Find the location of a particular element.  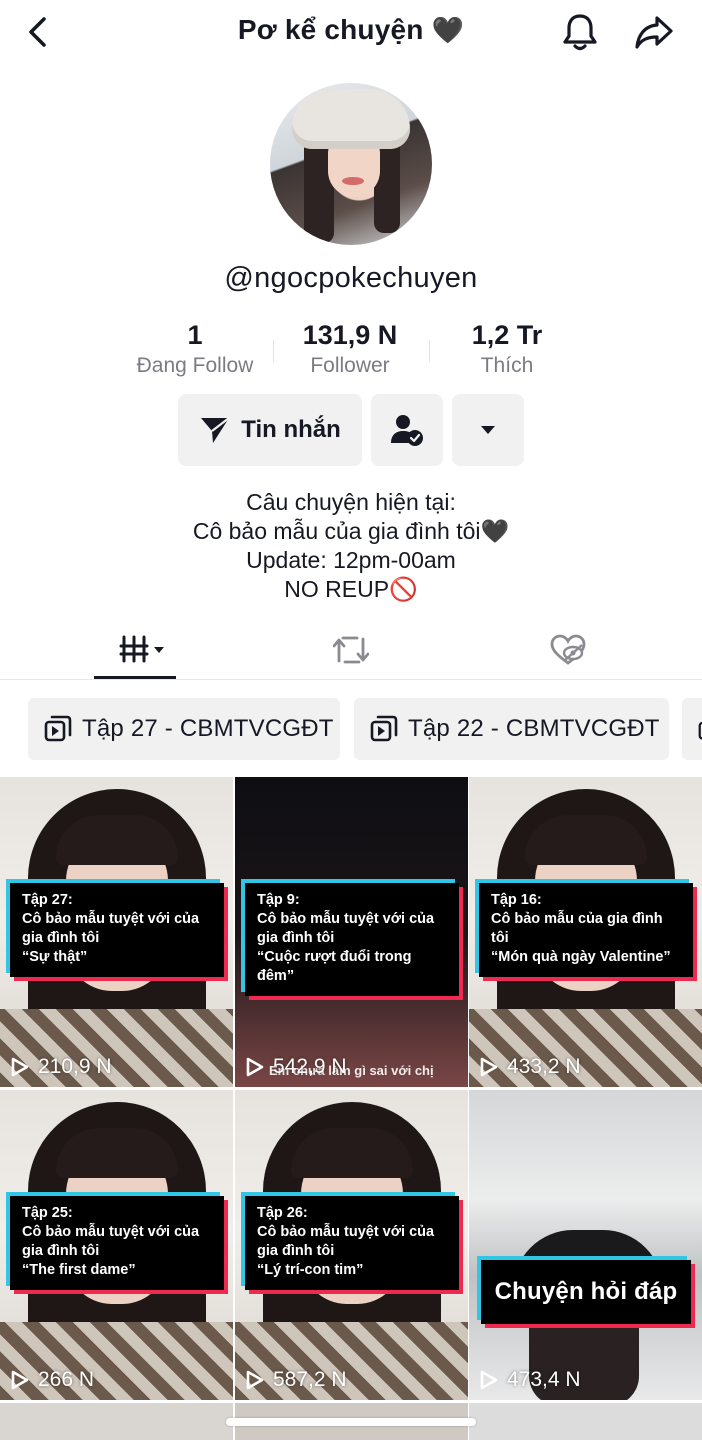

bio-line: Update: 12pm-00am is located at coordinates (351, 560).